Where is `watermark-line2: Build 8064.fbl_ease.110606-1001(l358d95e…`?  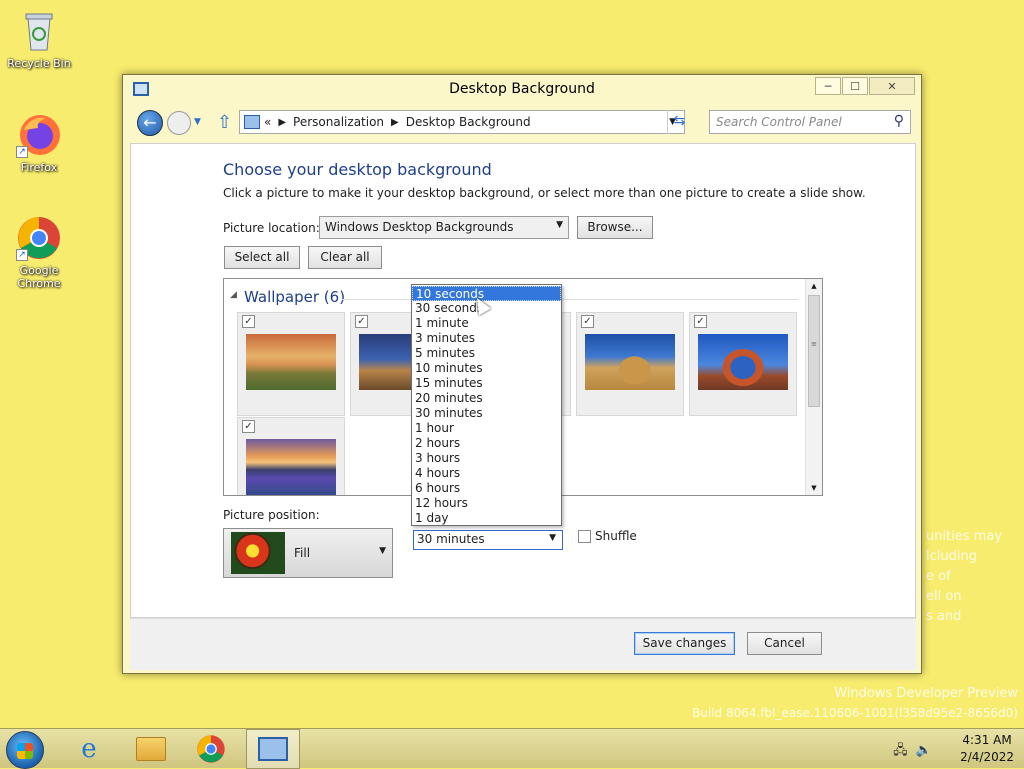
watermark-line2: Build 8064.fbl_ease.110606-1001(l358d95e… is located at coordinates (855, 713).